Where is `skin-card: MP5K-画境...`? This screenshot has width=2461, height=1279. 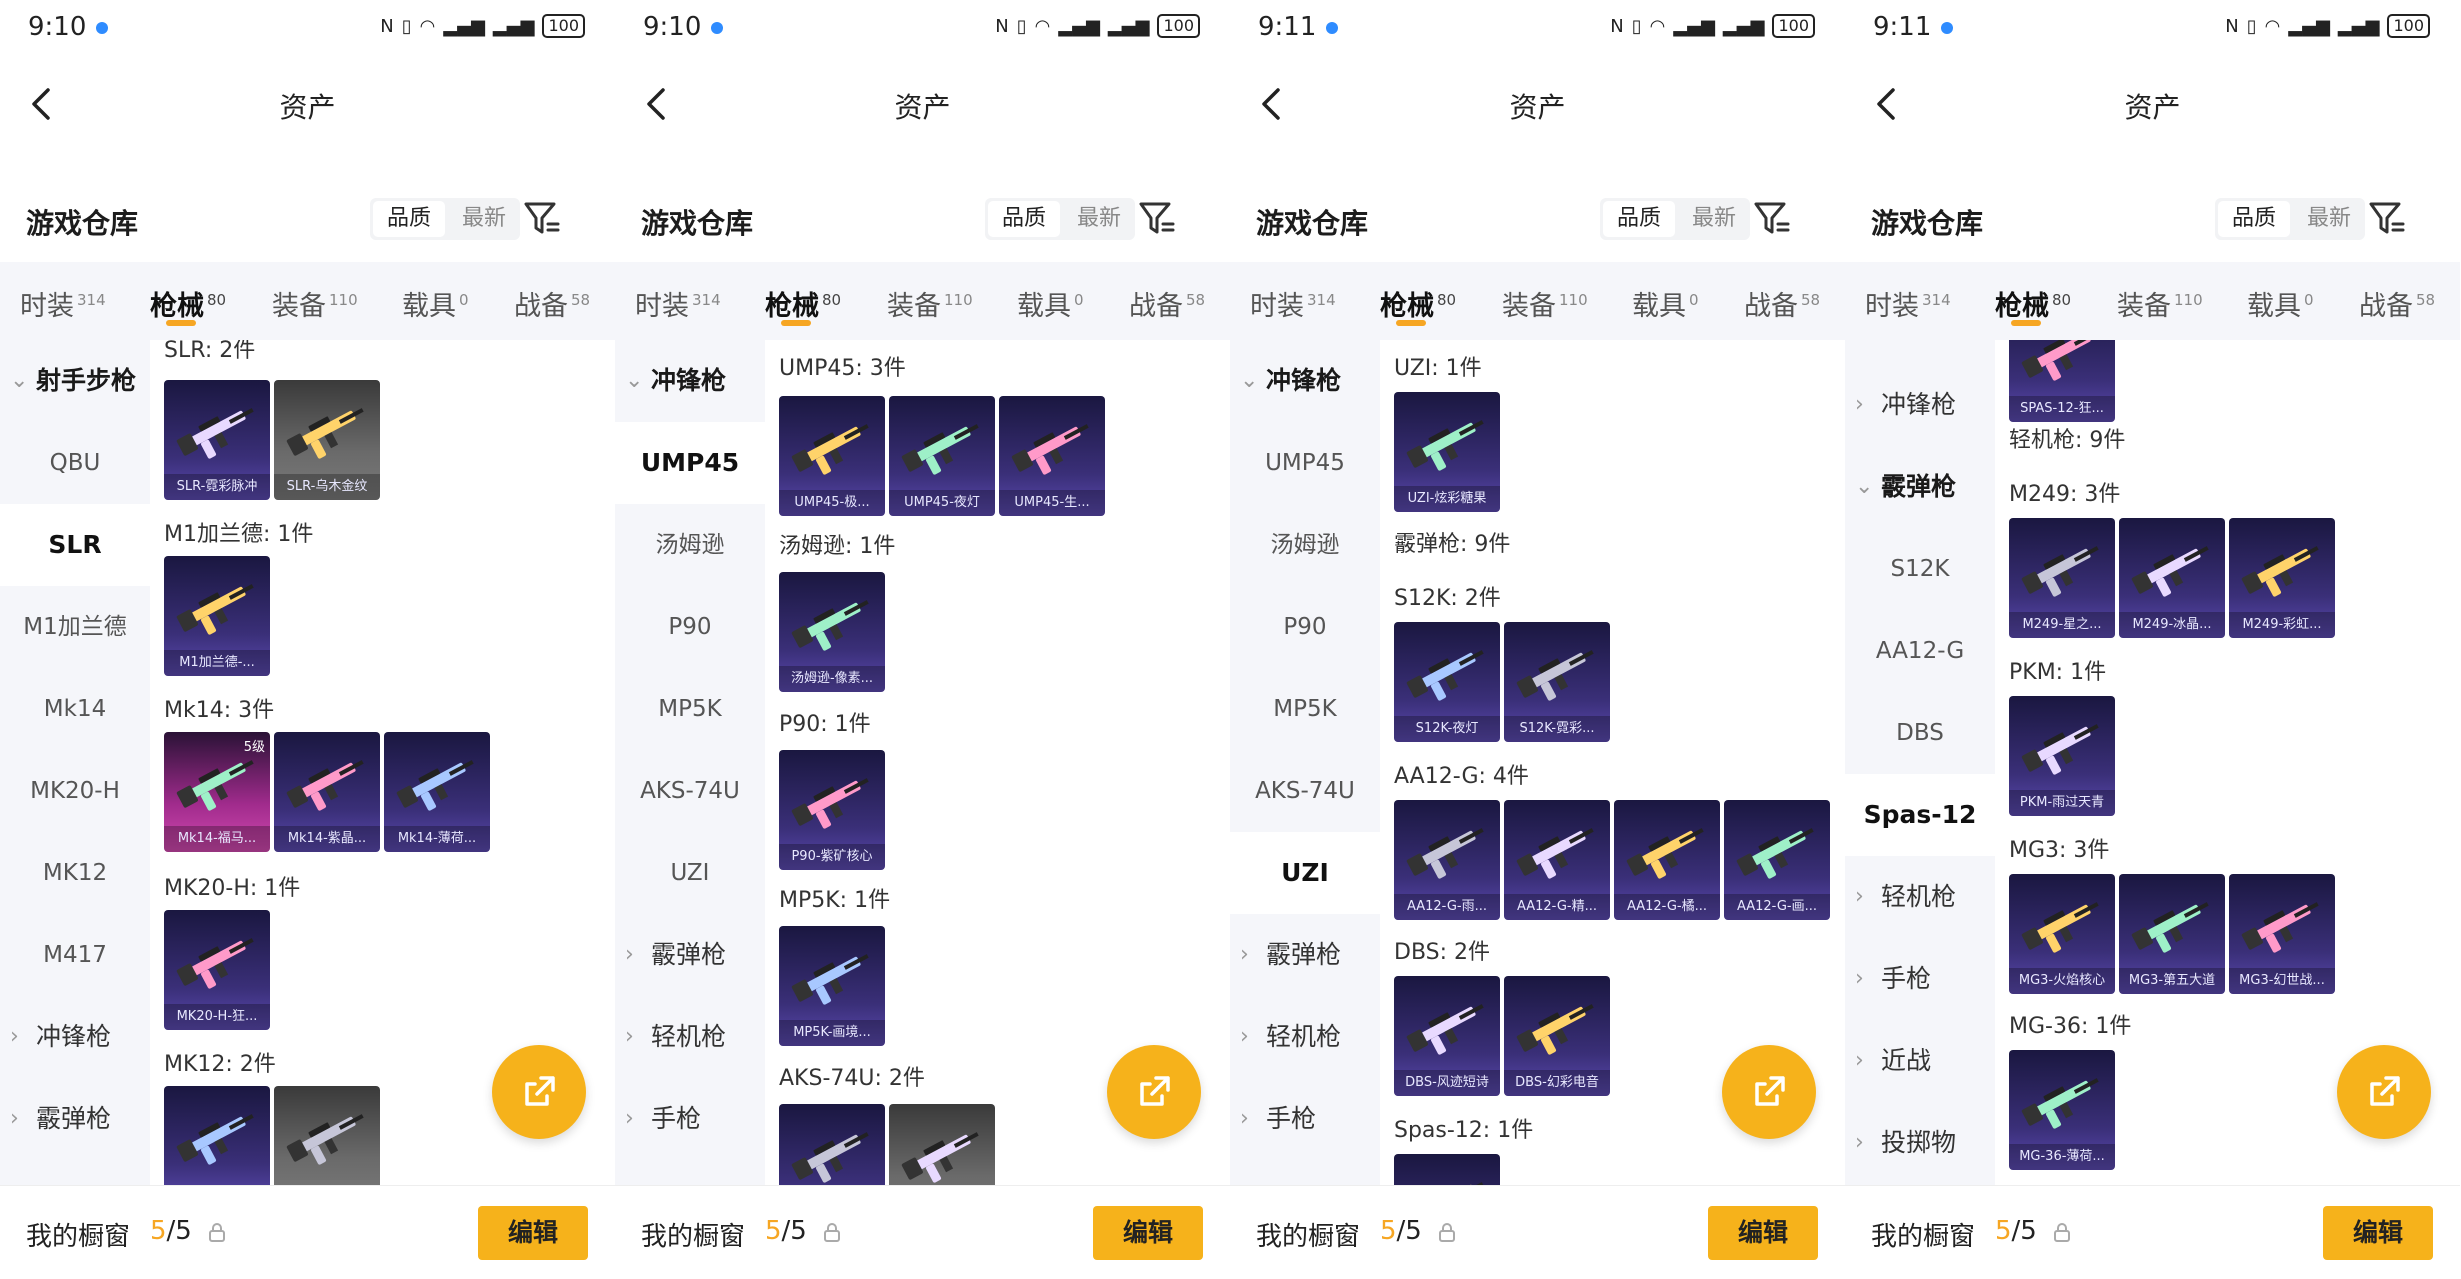 skin-card: MP5K-画境... is located at coordinates (832, 986).